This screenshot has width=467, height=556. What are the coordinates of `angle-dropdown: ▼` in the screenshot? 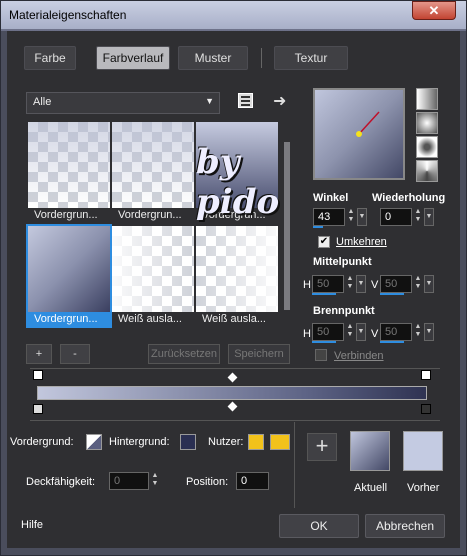 It's located at (362, 217).